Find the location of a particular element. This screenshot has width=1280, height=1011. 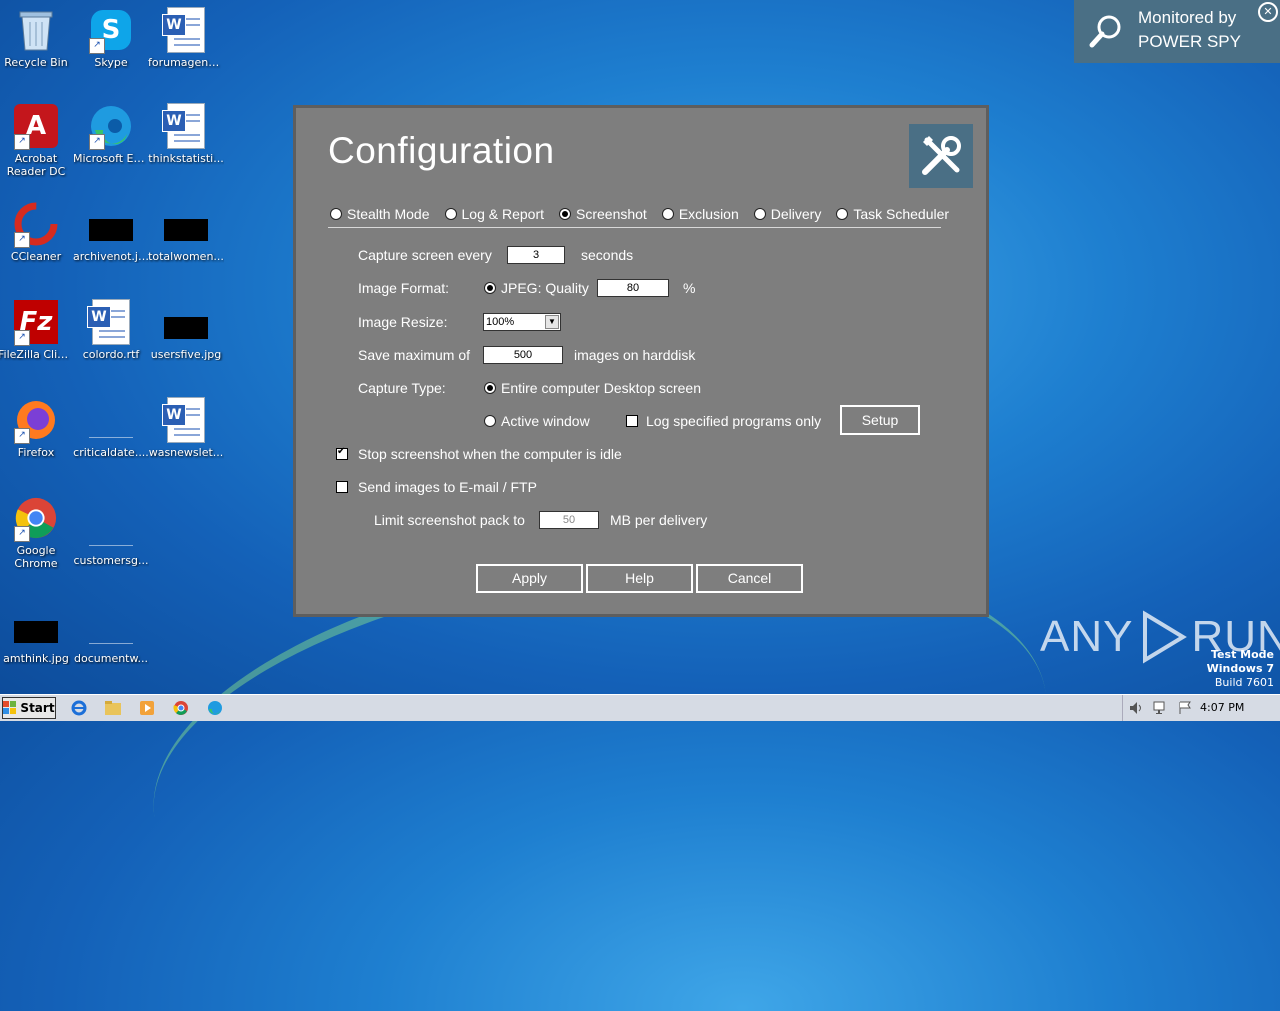

desktop-icon-colordo: W colordo.rtf is located at coordinates (111, 330).